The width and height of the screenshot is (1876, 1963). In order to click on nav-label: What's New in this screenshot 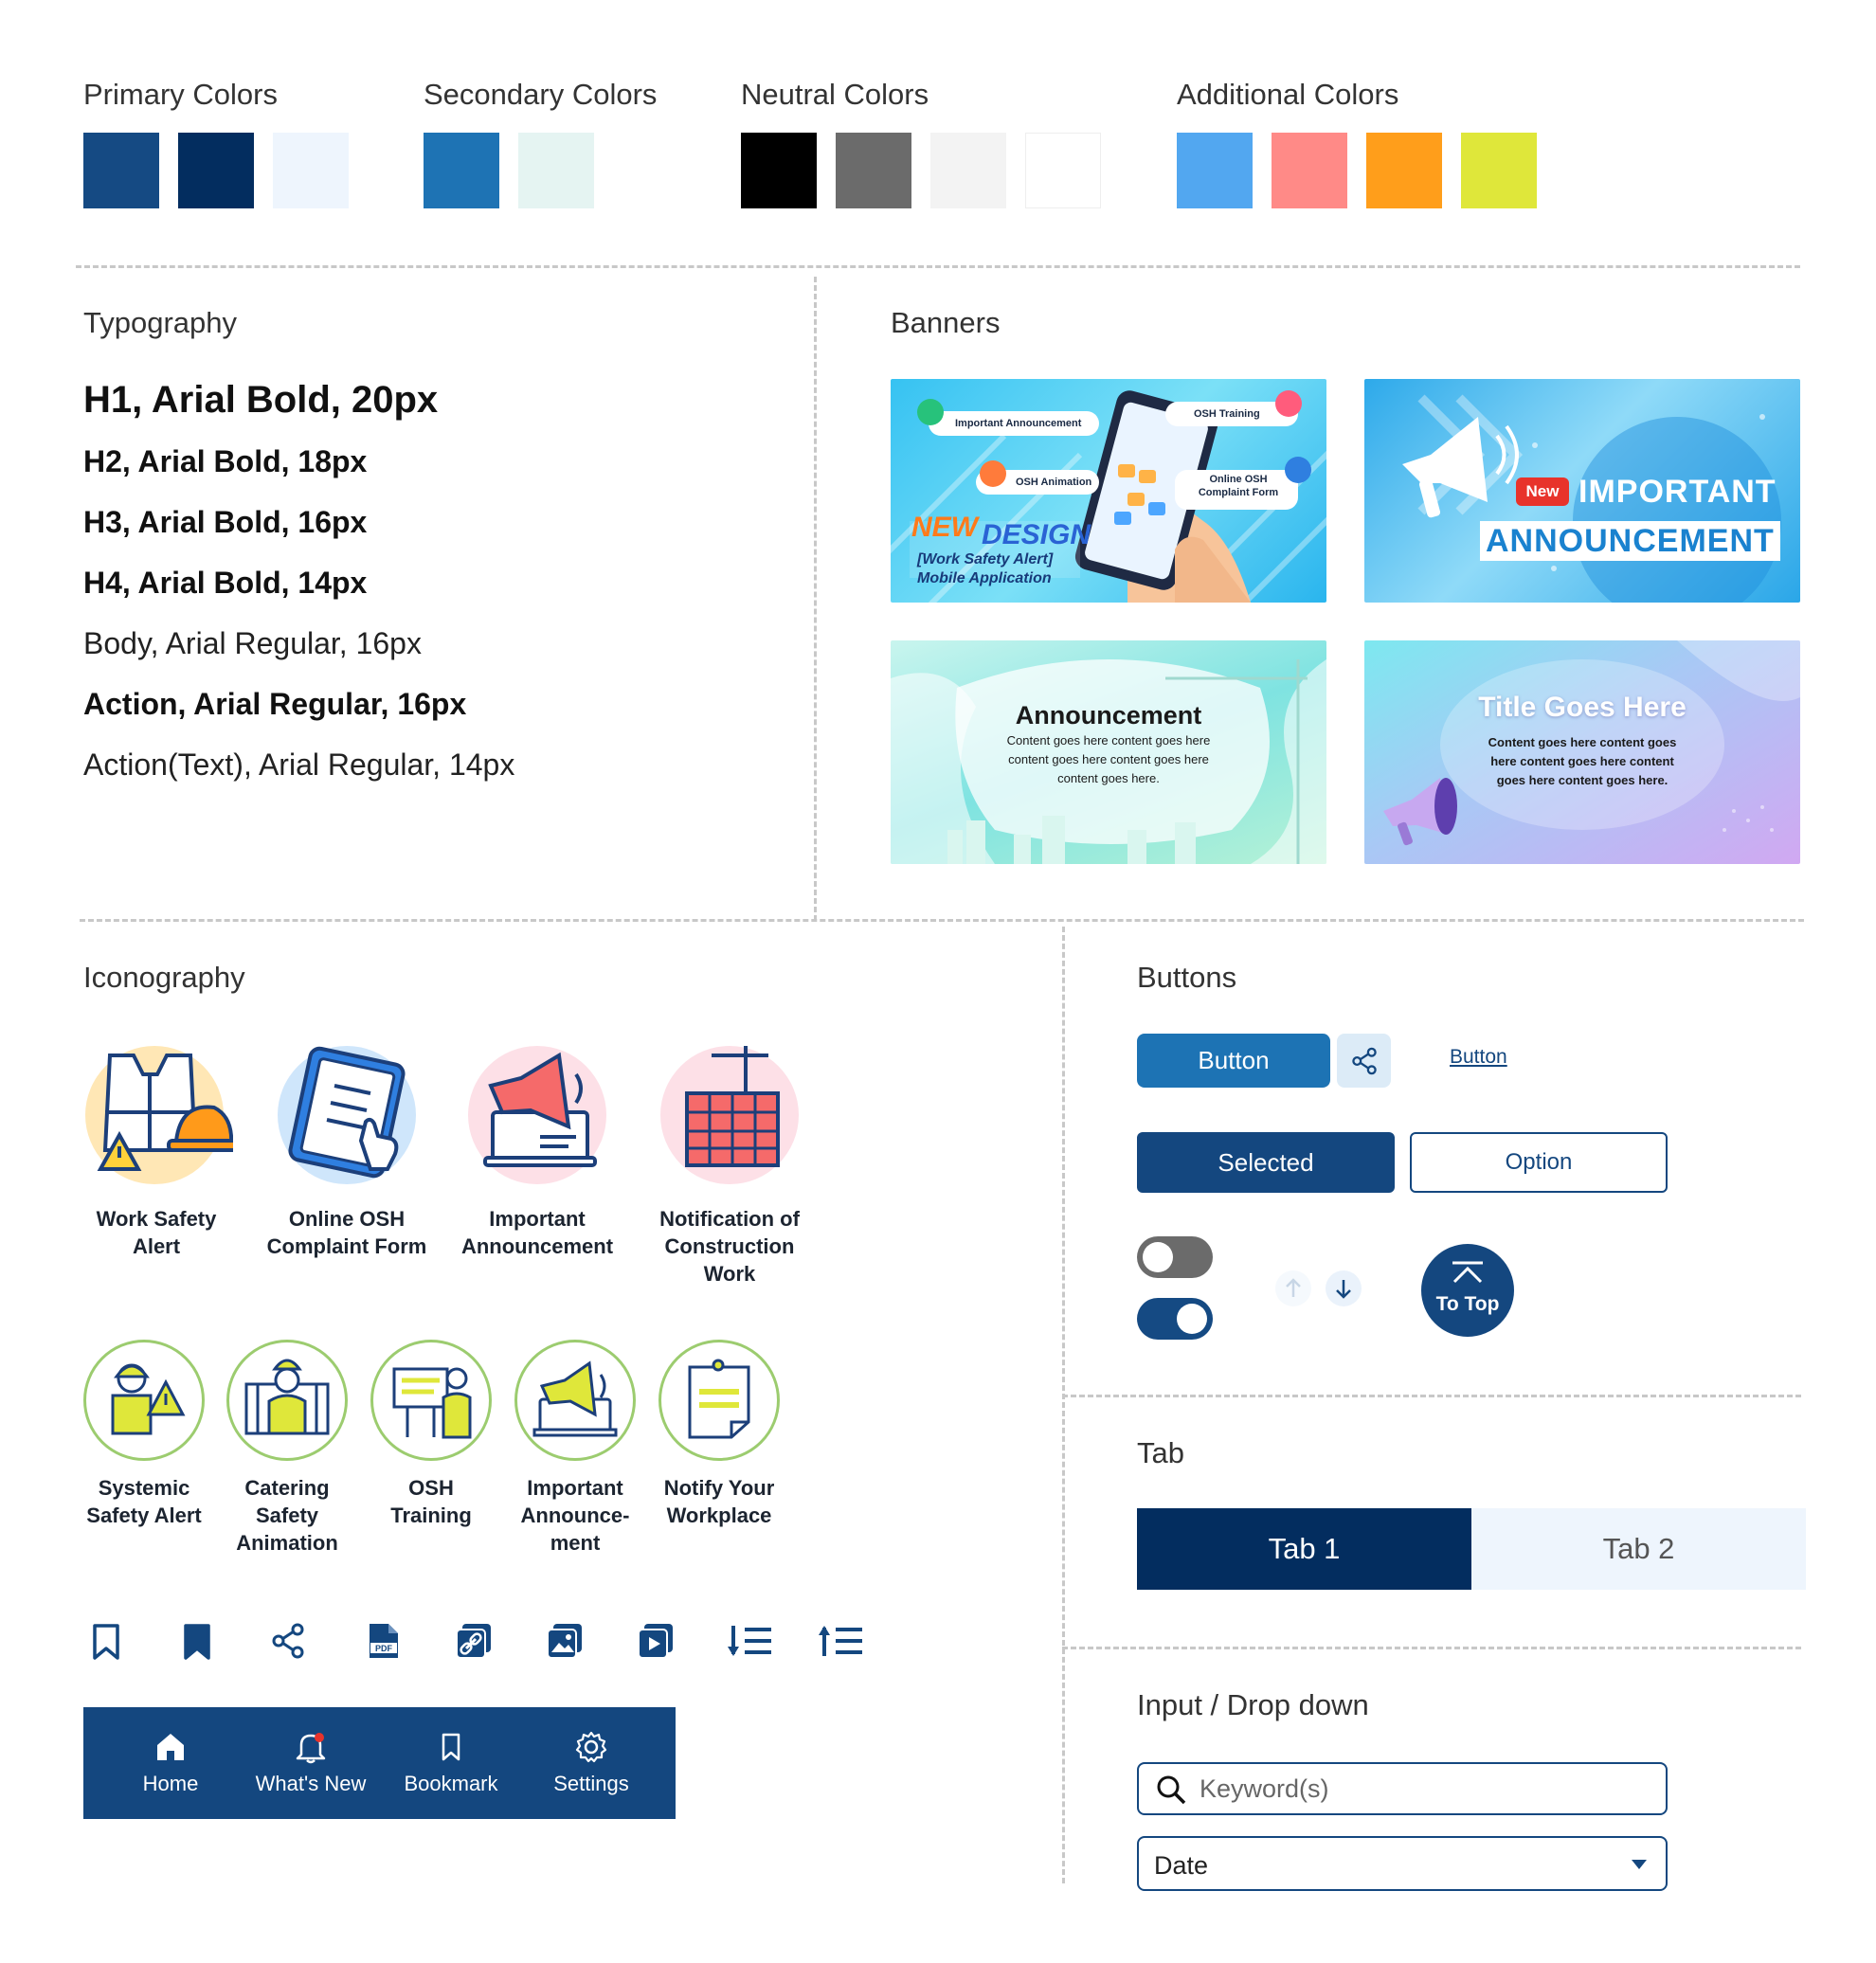, I will do `click(311, 1783)`.